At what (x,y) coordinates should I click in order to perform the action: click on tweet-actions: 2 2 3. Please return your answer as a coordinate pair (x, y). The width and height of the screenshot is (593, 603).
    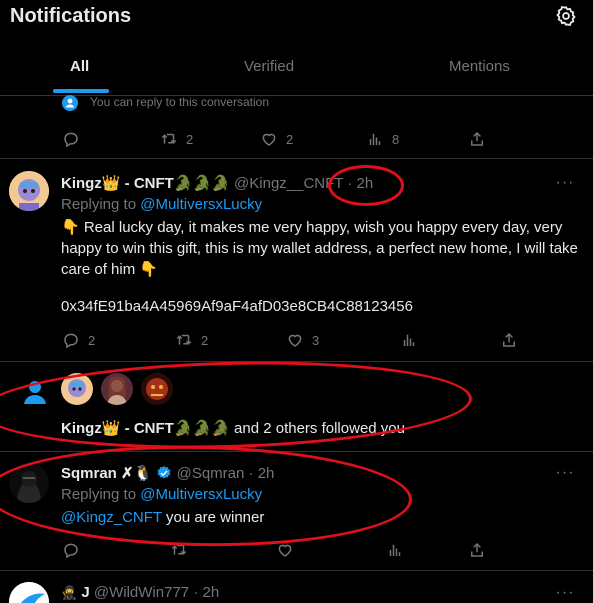
    Looking at the image, I should click on (296, 340).